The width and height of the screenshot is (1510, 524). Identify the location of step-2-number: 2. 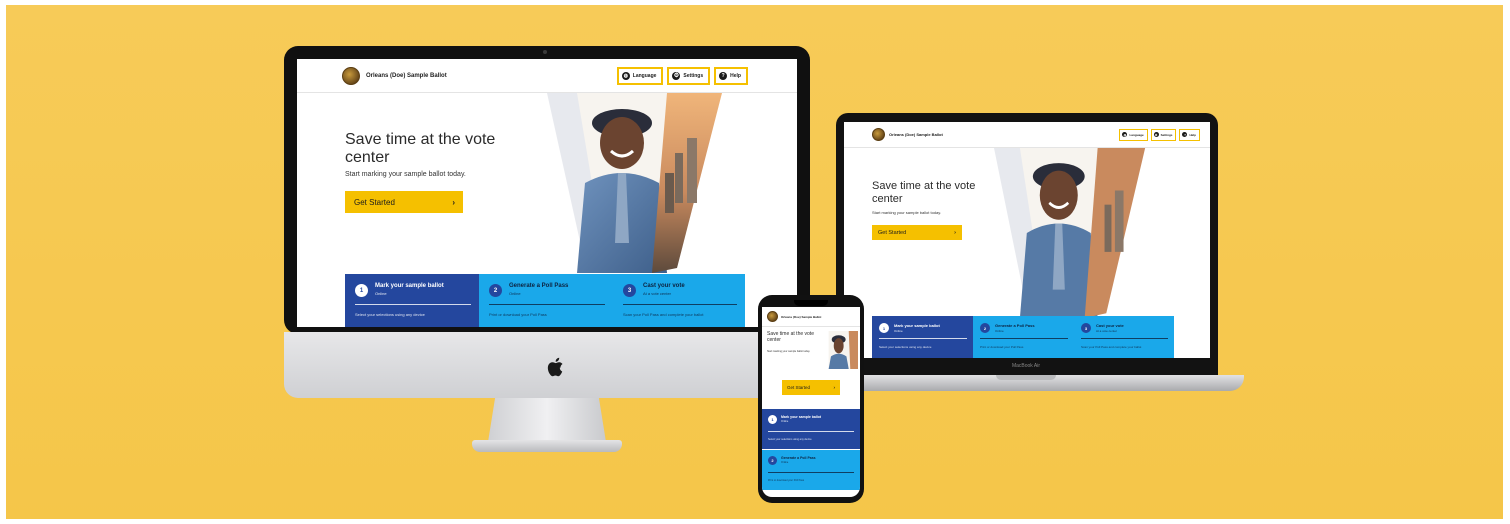
(495, 290).